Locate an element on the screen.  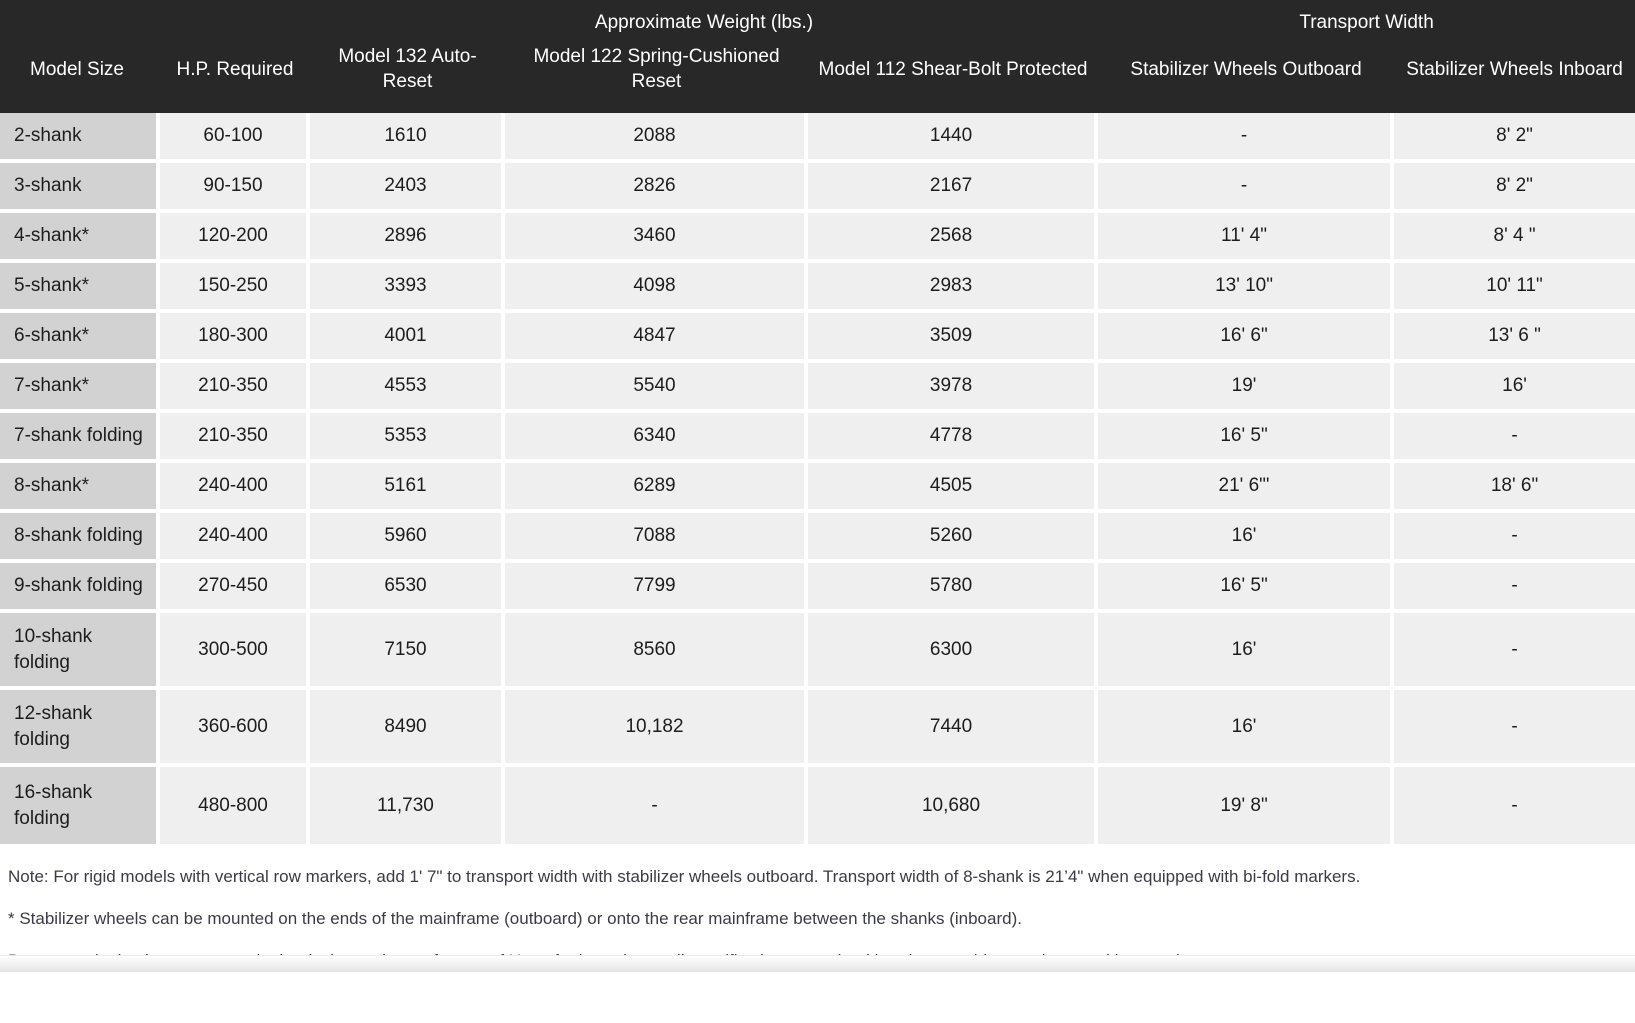
cell-model-size: 16-shank folding is located at coordinates (80, 805).